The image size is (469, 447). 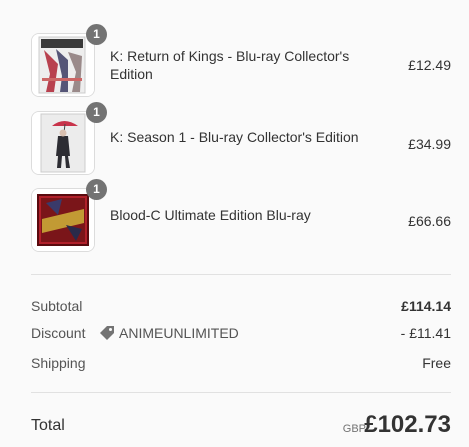 I want to click on product-name: Blood-C Ultimate Edition Blu-ray, so click(x=210, y=215).